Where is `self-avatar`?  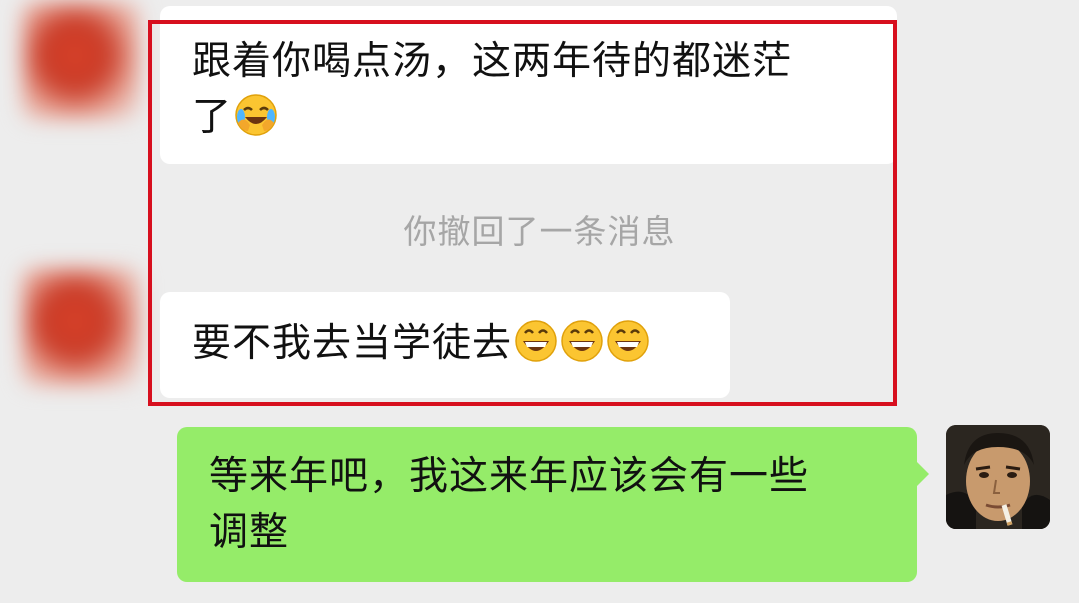 self-avatar is located at coordinates (998, 477).